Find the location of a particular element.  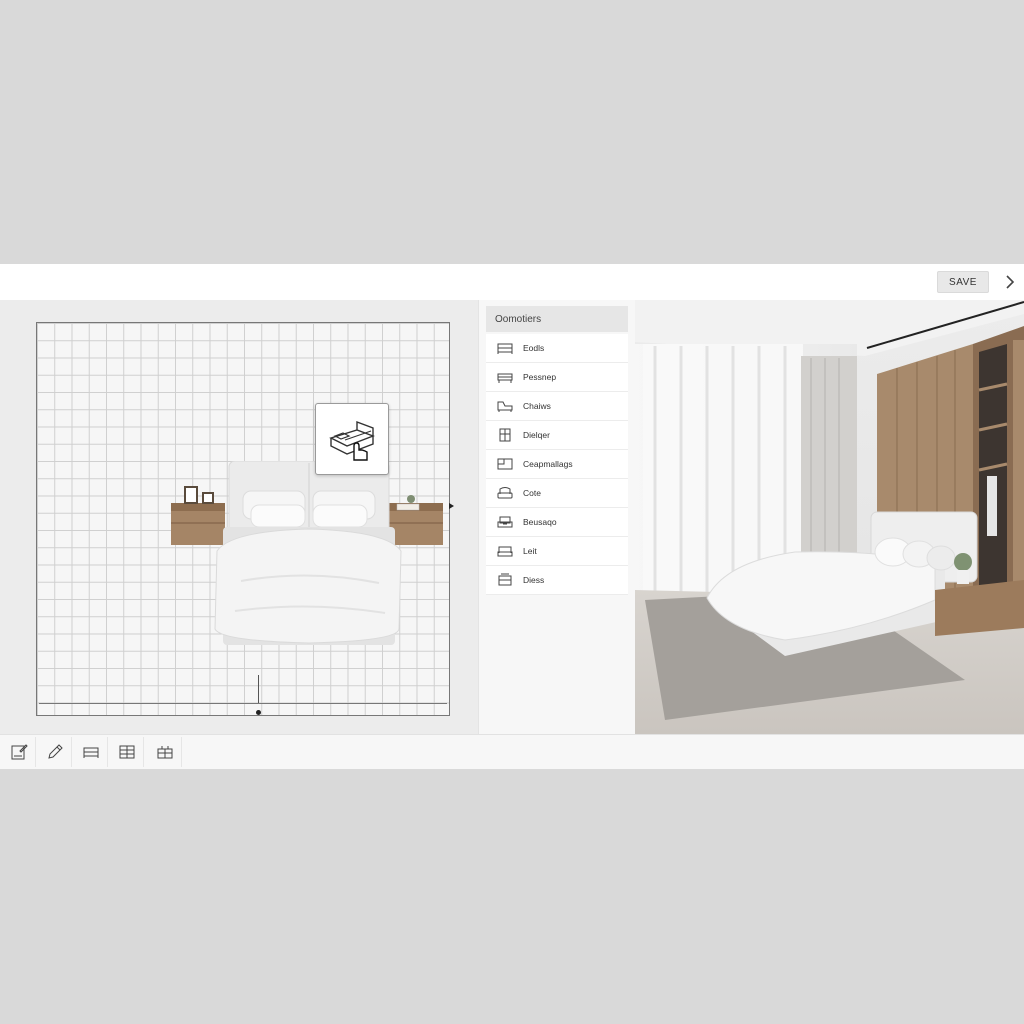

chevron-right-icon is located at coordinates (1010, 282).